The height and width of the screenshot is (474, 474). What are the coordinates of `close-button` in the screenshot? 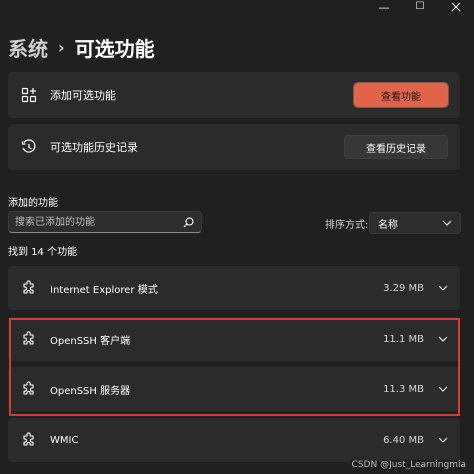 It's located at (456, 7).